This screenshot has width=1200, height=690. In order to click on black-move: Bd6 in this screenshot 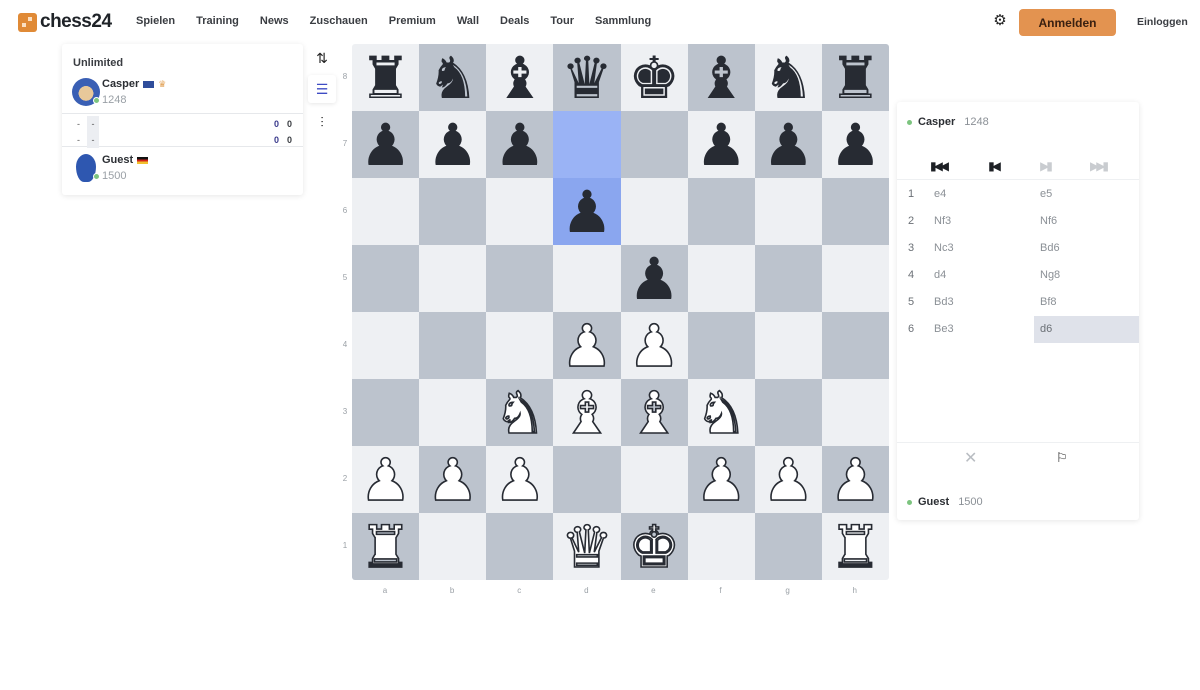, I will do `click(1086, 248)`.